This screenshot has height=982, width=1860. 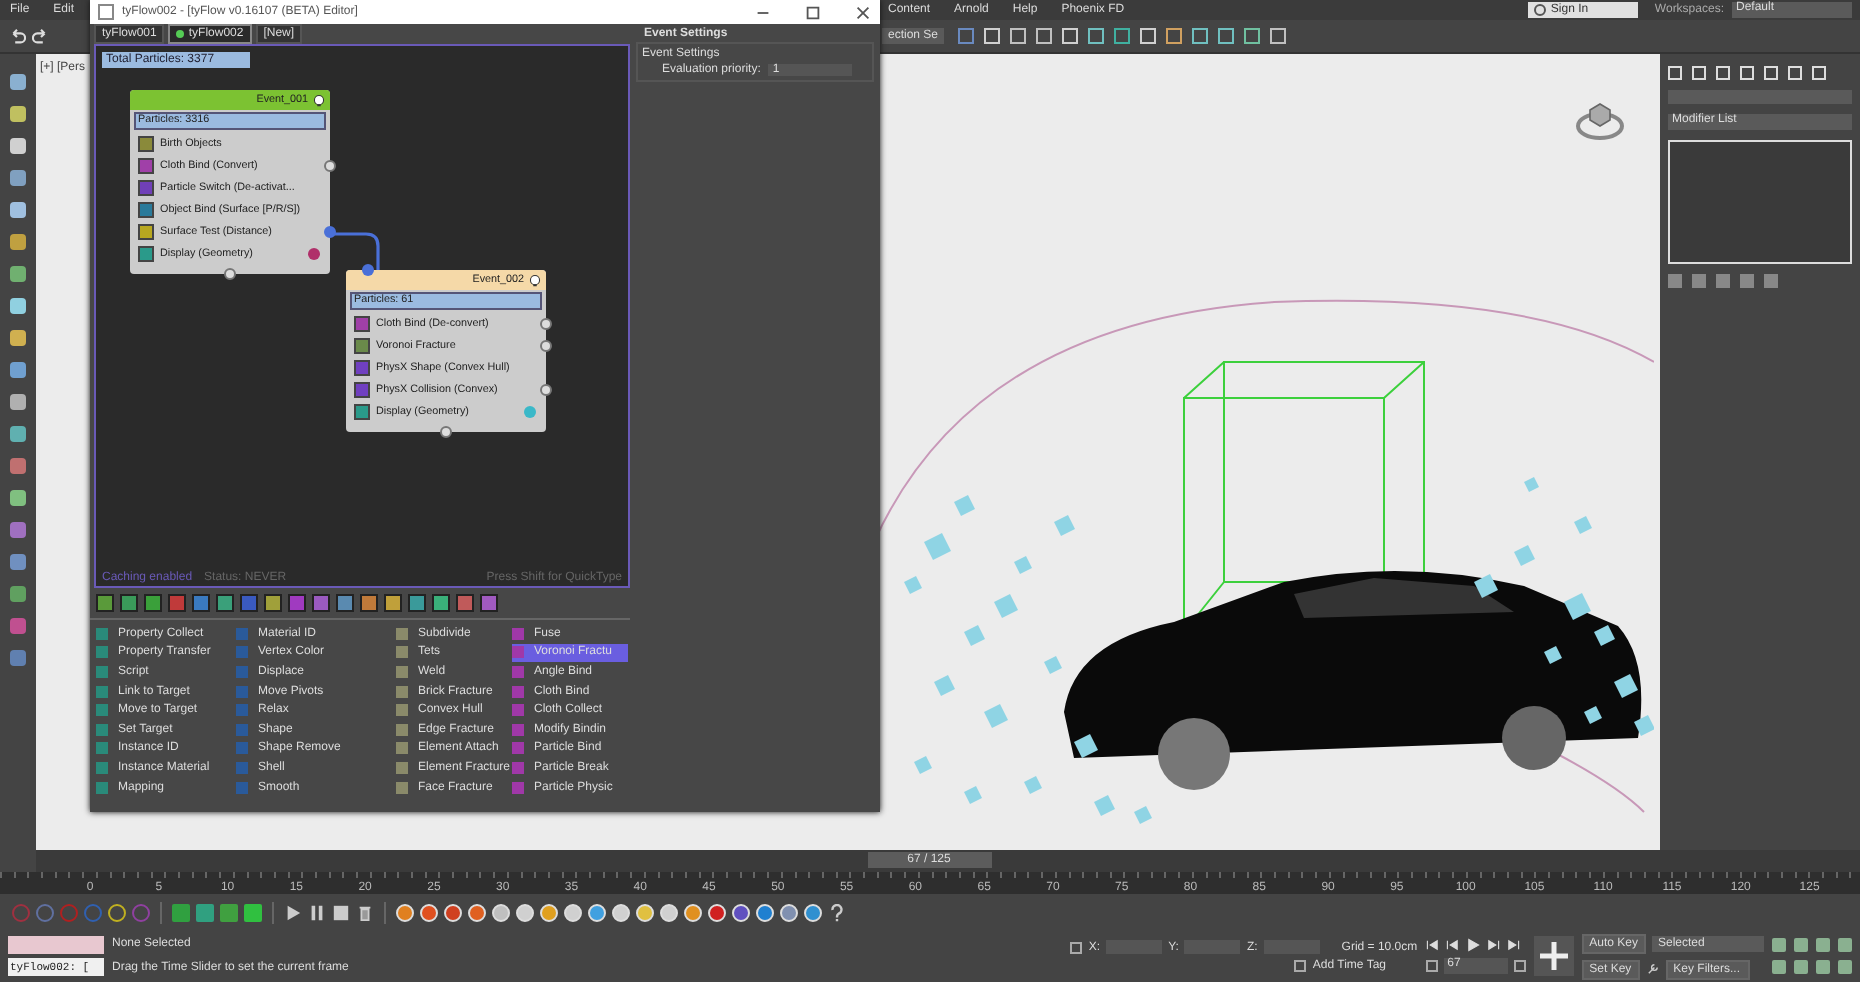 I want to click on pause-icon, so click(x=317, y=912).